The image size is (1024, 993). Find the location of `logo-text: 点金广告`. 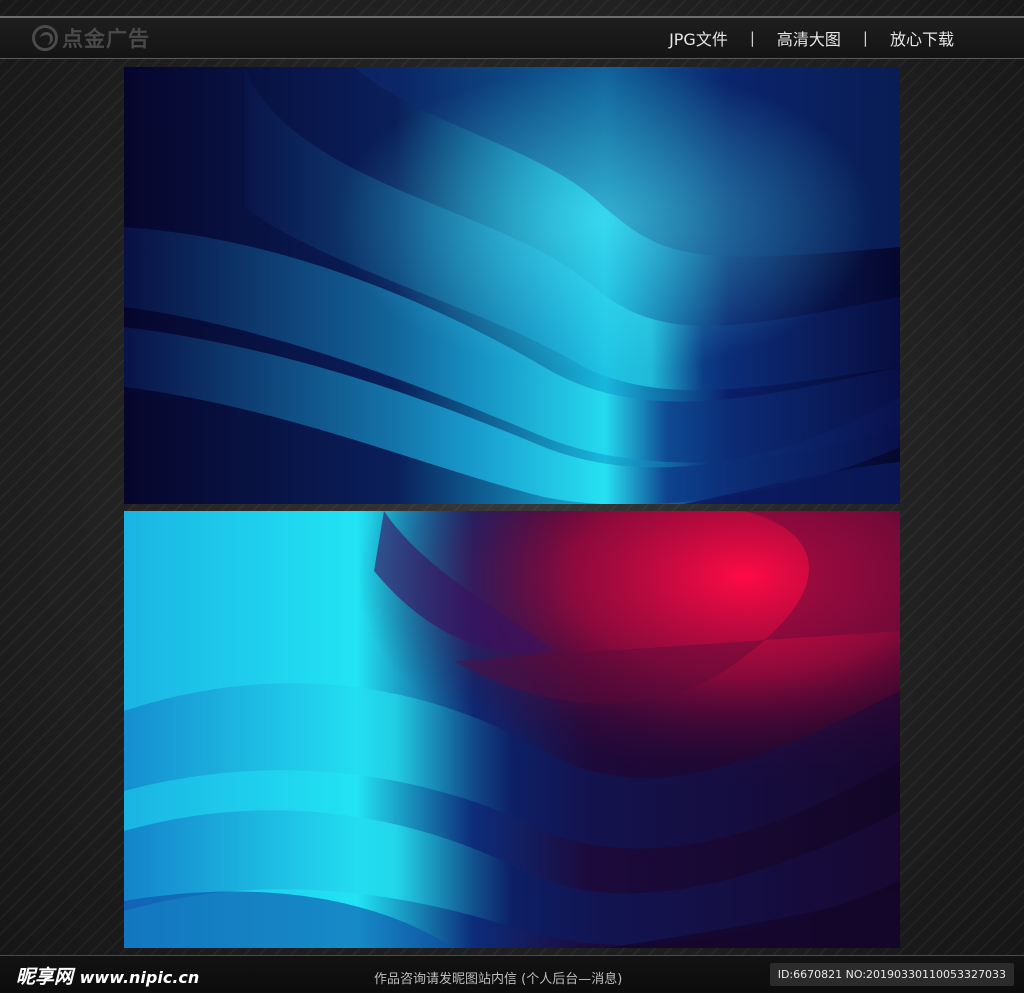

logo-text: 点金广告 is located at coordinates (106, 39).